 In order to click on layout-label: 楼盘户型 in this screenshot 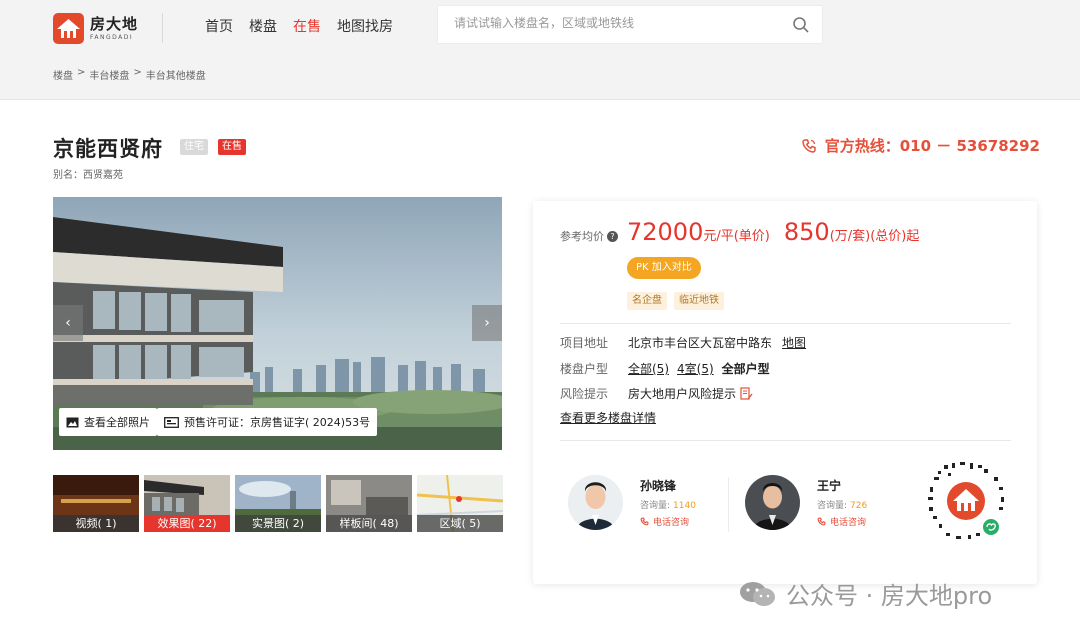, I will do `click(584, 369)`.